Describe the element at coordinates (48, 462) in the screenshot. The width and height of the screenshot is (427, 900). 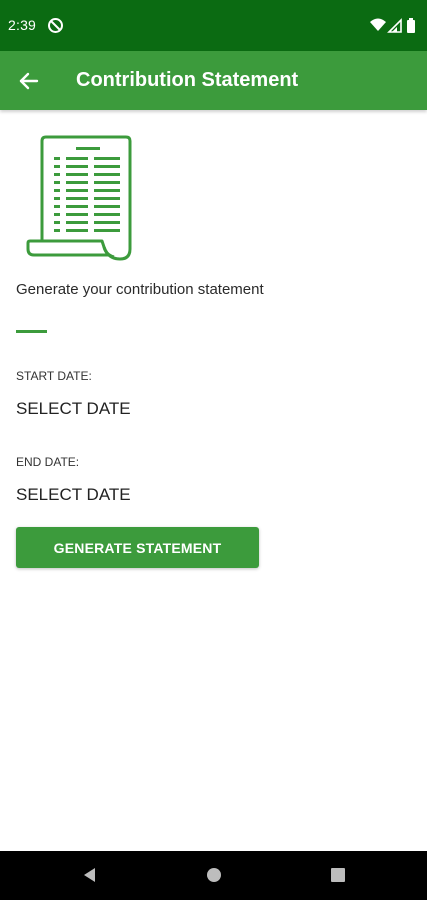
I see `end-date-label: END DATE:` at that location.